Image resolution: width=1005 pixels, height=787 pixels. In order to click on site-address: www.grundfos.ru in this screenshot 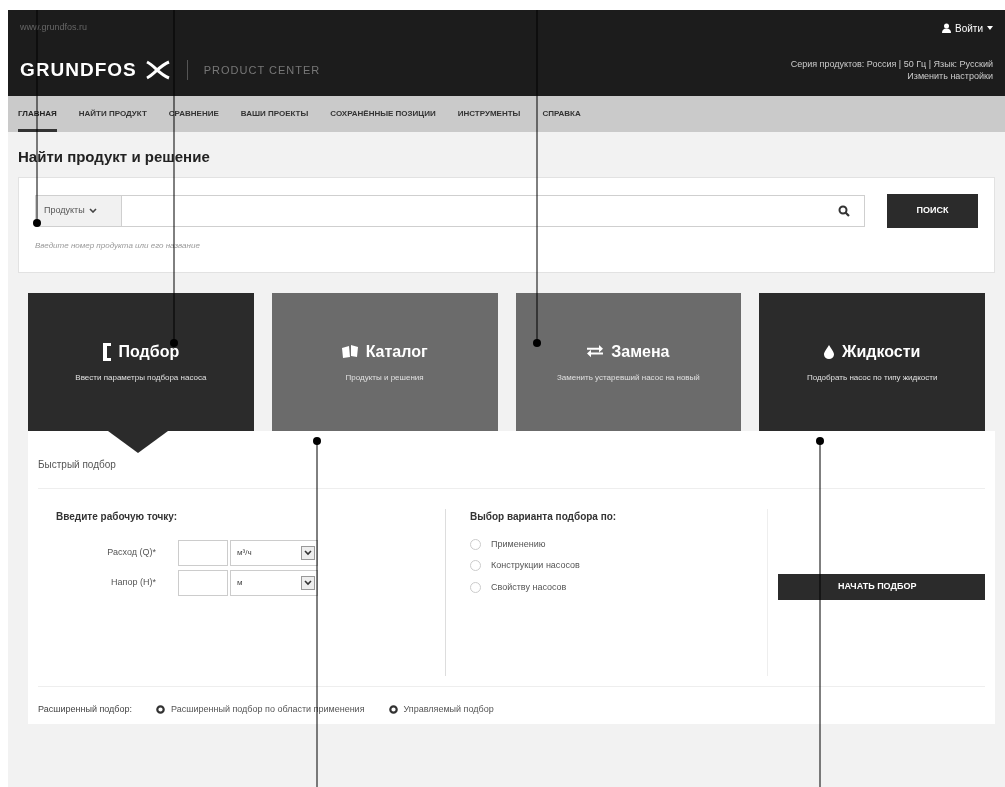, I will do `click(54, 28)`.